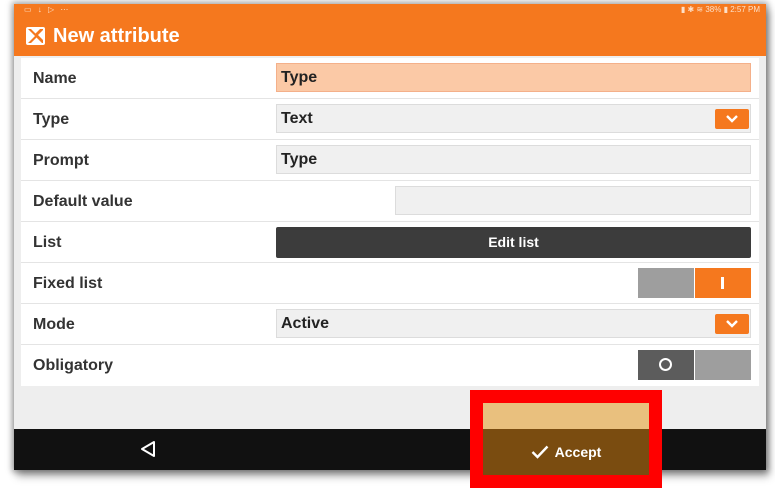  I want to click on obligatory-toggle, so click(694, 365).